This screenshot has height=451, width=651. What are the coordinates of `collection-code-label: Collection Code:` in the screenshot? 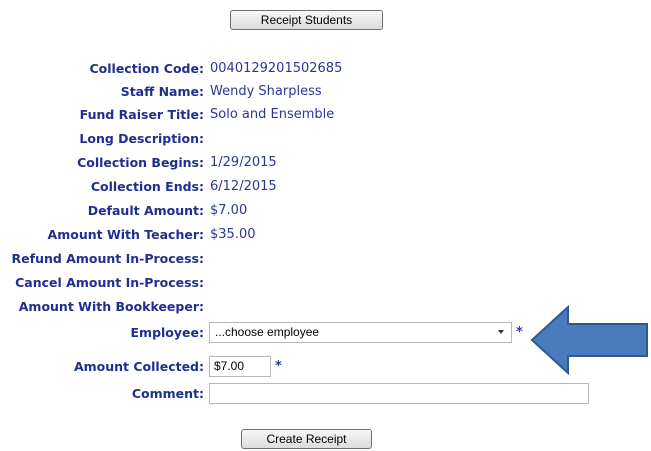 It's located at (146, 68).